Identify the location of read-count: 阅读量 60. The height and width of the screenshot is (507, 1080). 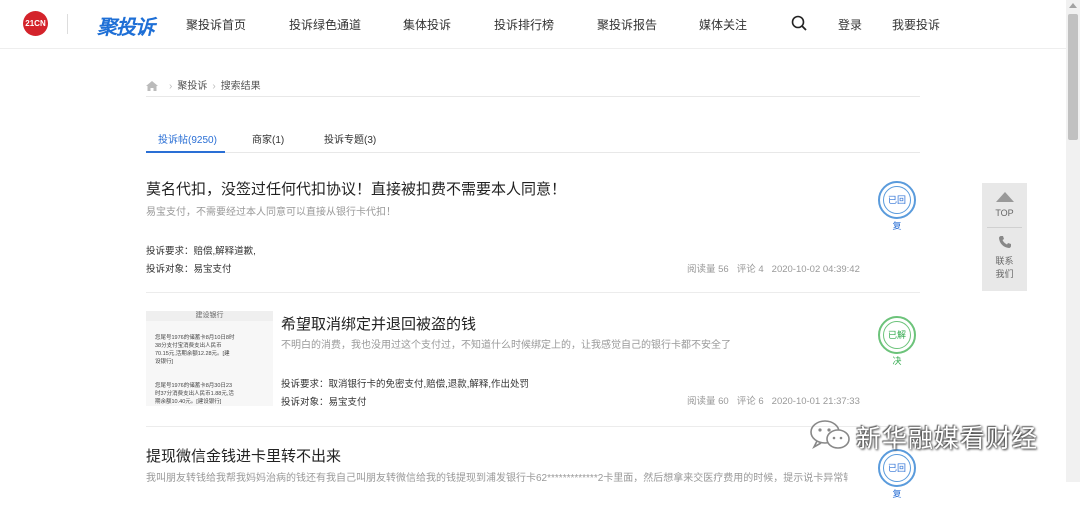
(708, 401).